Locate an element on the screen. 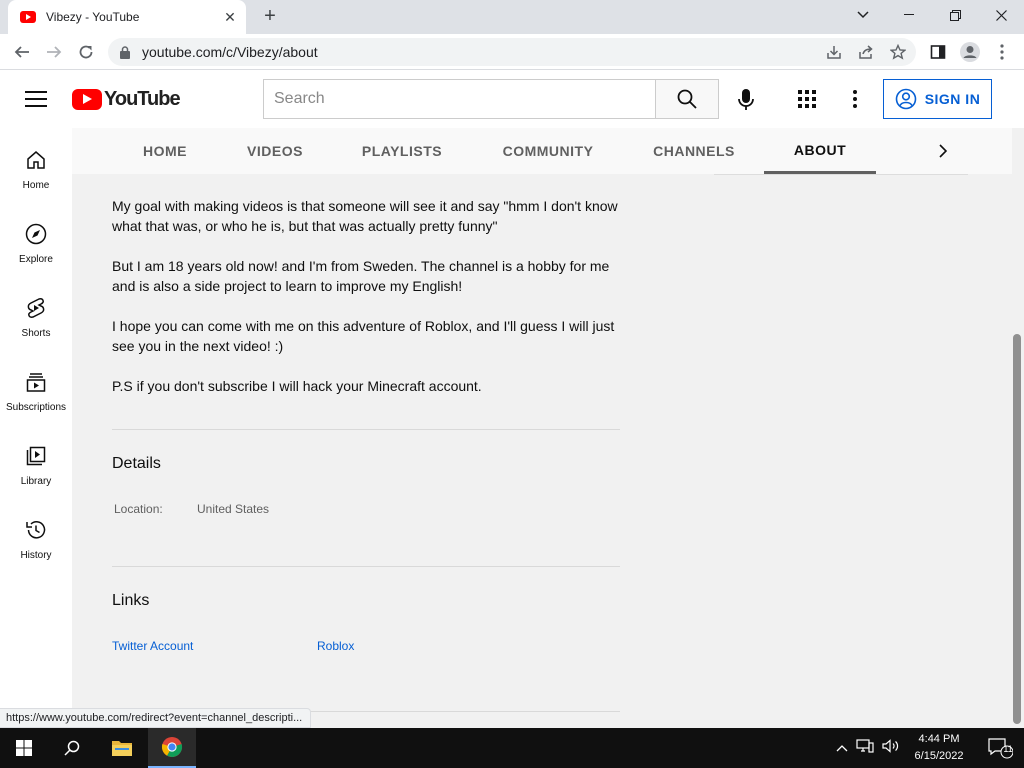 The image size is (1024, 768). guide-label: Subscriptions is located at coordinates (36, 407).